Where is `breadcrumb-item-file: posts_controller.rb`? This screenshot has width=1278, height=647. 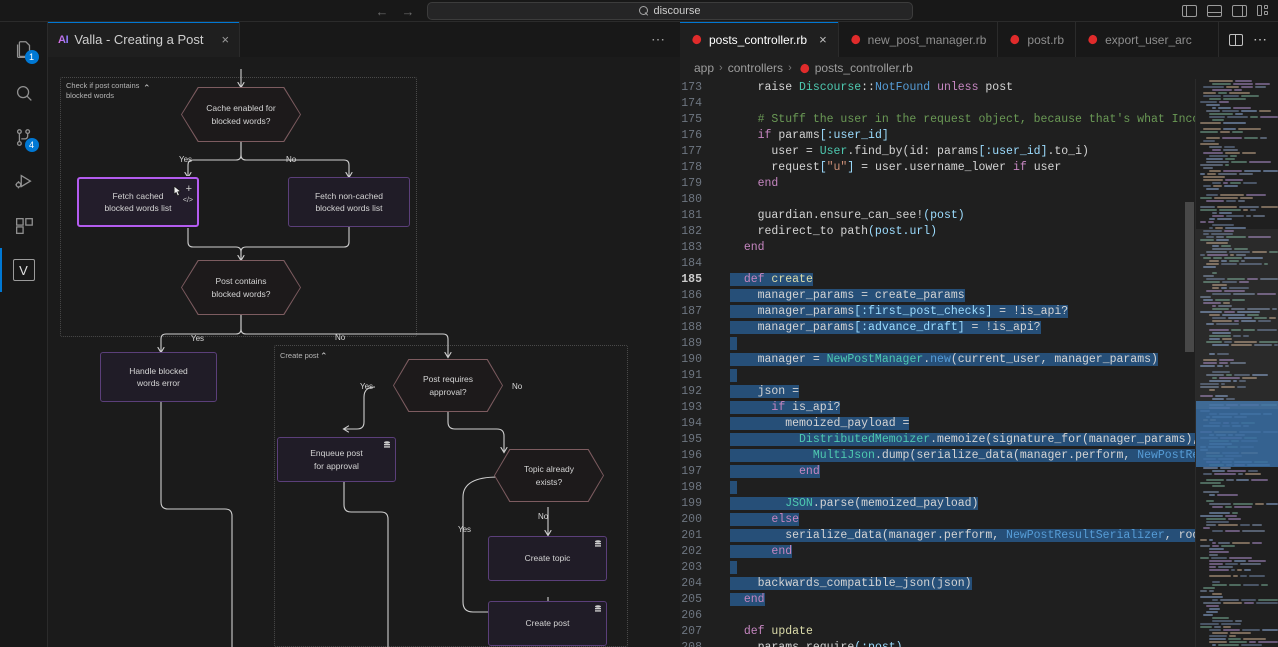 breadcrumb-item-file: posts_controller.rb is located at coordinates (864, 68).